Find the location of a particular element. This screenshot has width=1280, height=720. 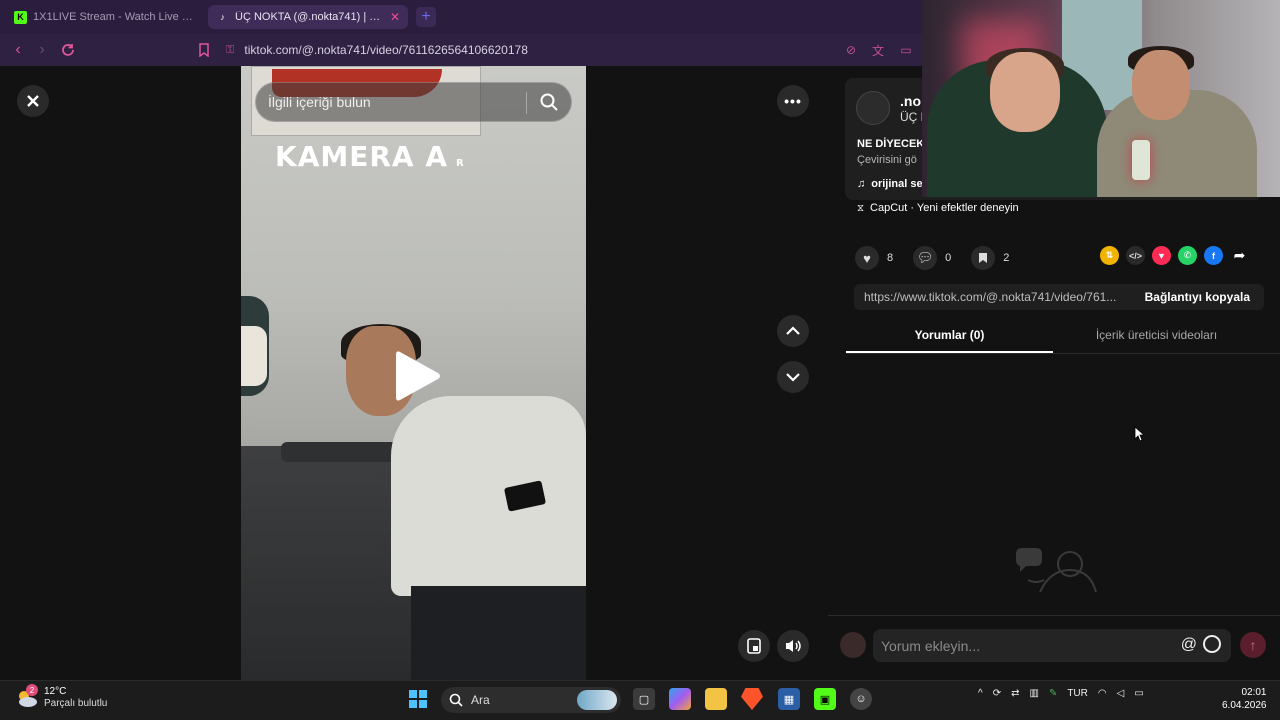

person is located at coordinates (488, 496).